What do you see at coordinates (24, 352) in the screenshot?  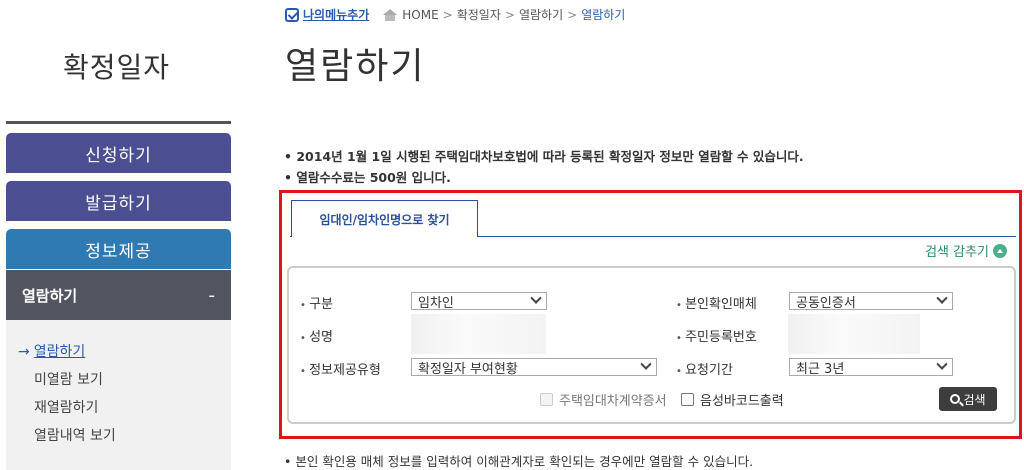 I see `arrow-right-icon: →` at bounding box center [24, 352].